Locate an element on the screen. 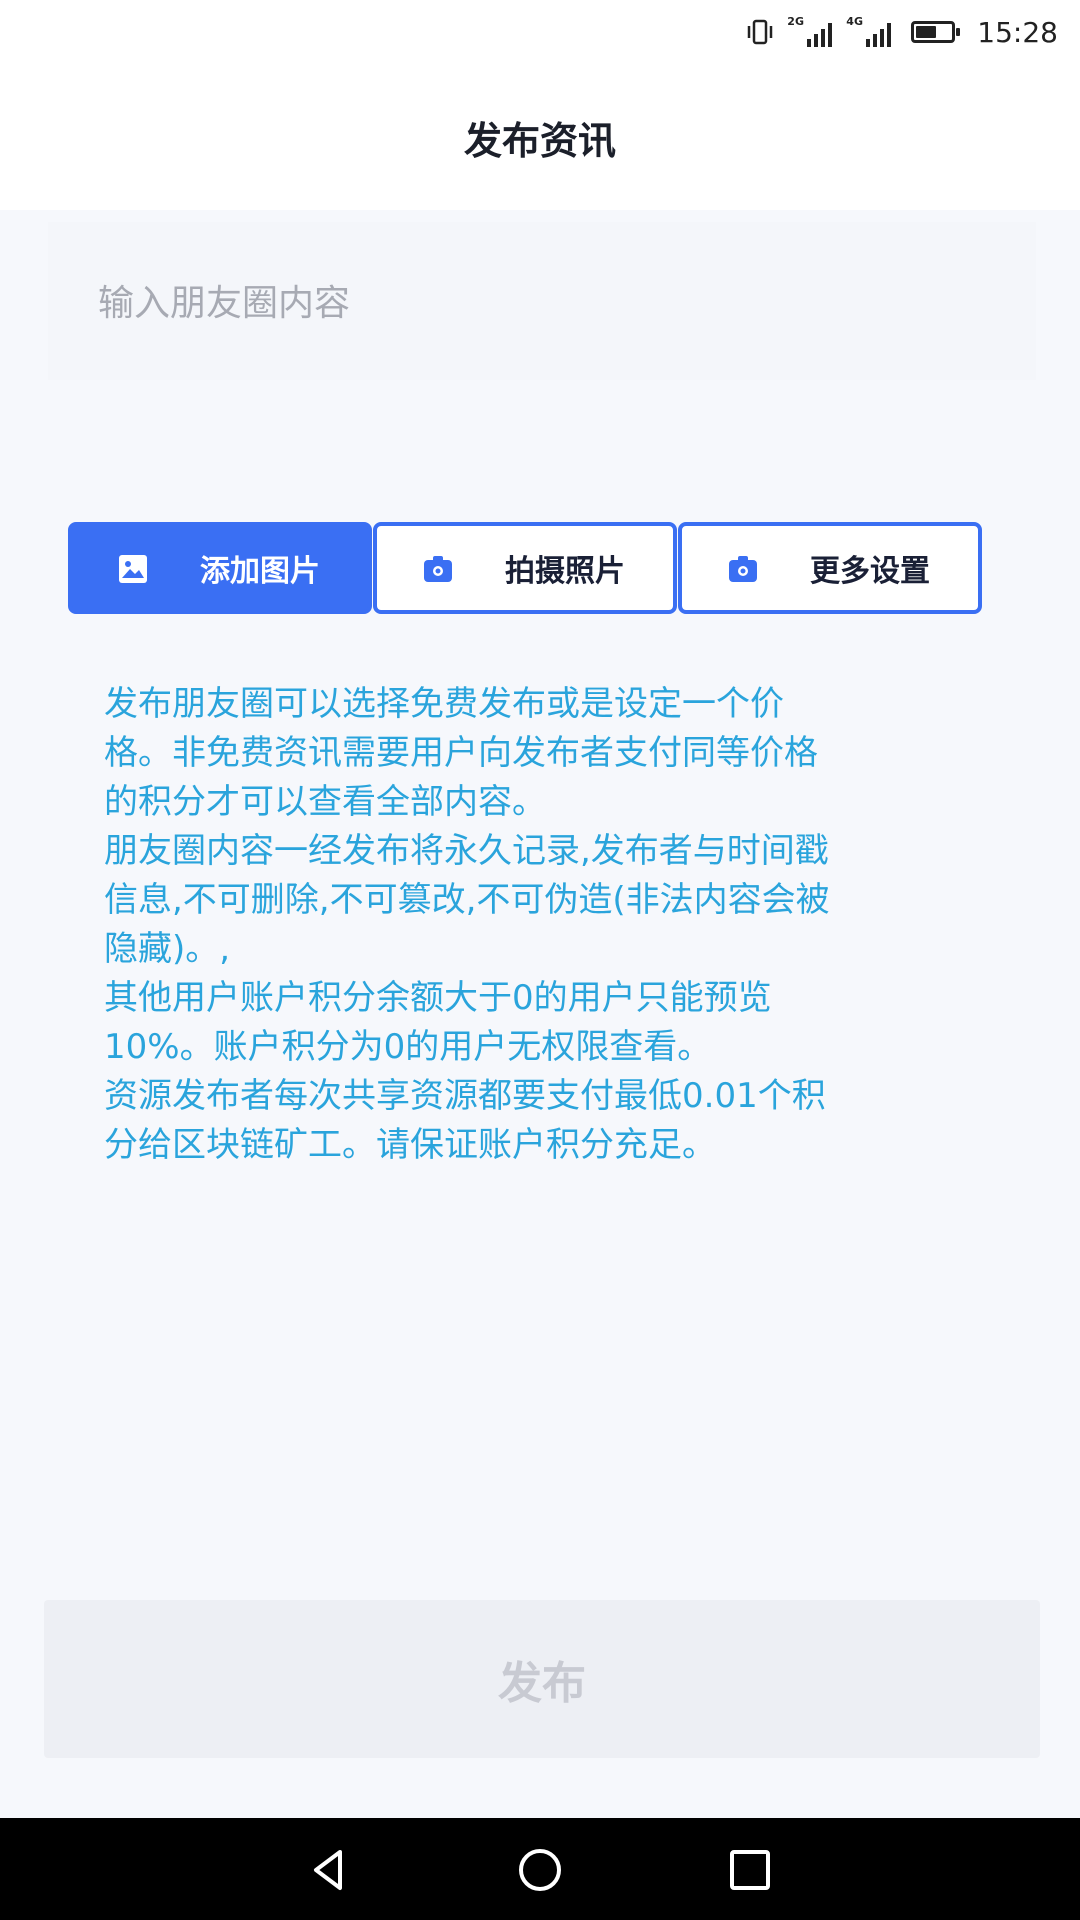  take-photo-label: 拍摄照片 is located at coordinates (565, 571).